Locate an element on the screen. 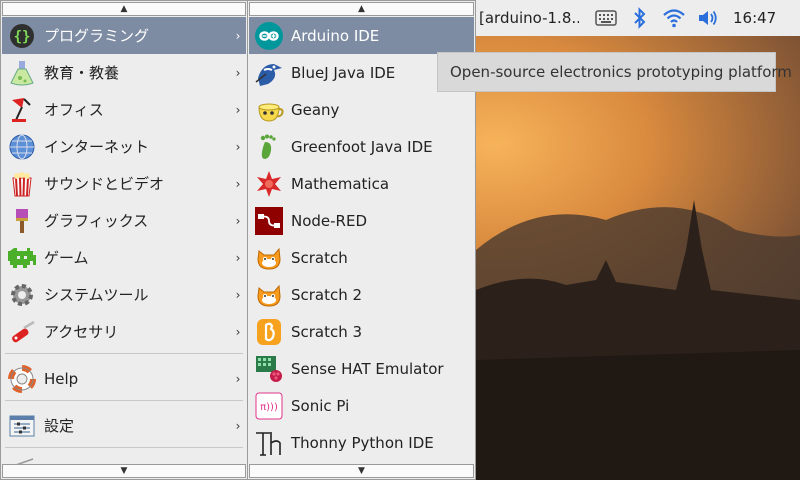 The height and width of the screenshot is (480, 800). scratch3-icon is located at coordinates (269, 332).